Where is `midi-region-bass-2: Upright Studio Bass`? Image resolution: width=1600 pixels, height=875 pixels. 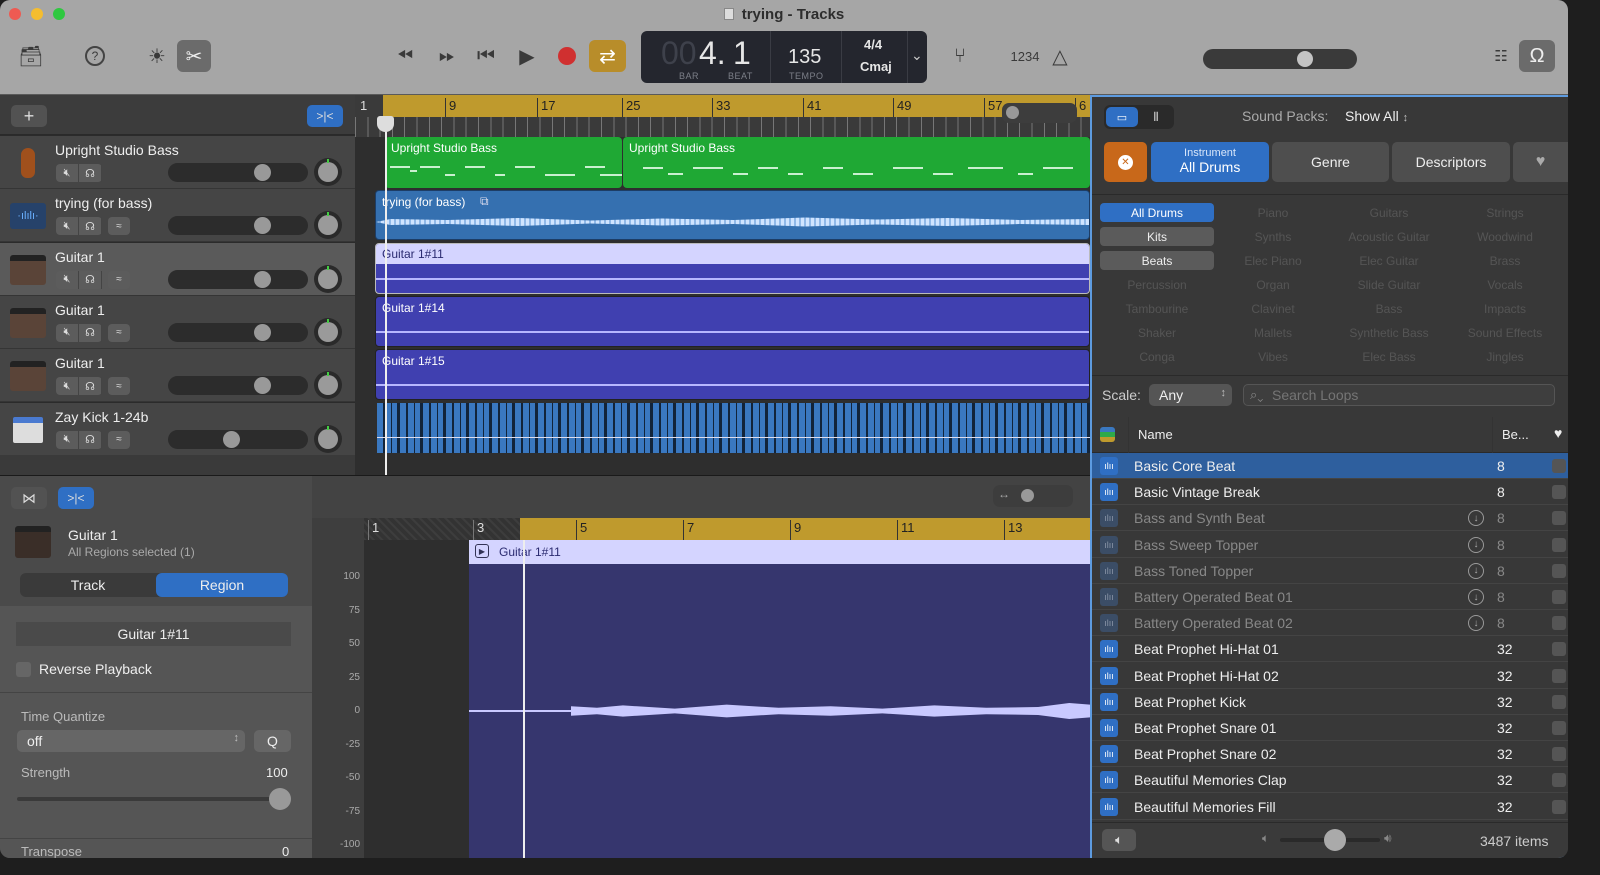
midi-region-bass-2: Upright Studio Bass is located at coordinates (856, 162).